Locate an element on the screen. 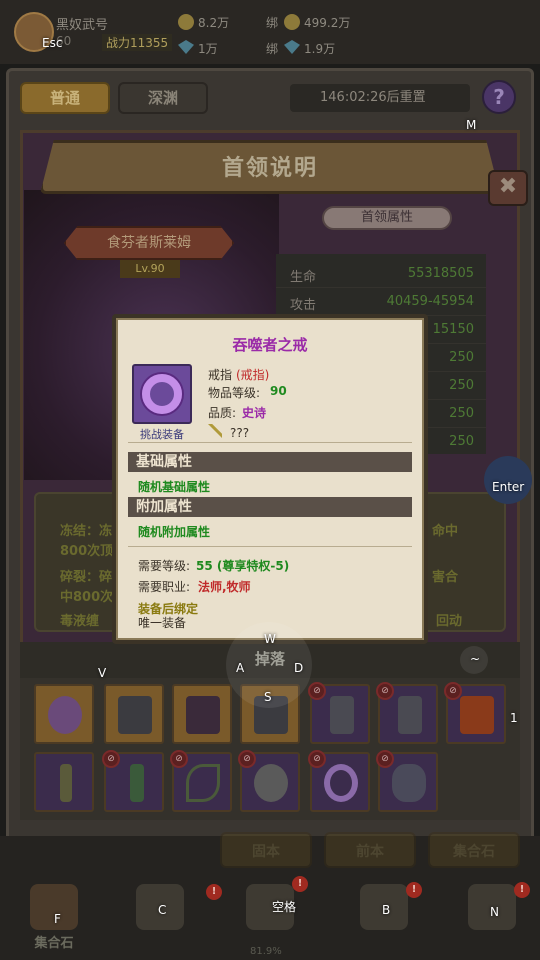 The height and width of the screenshot is (960, 540). orb-icon is located at coordinates (409, 783).